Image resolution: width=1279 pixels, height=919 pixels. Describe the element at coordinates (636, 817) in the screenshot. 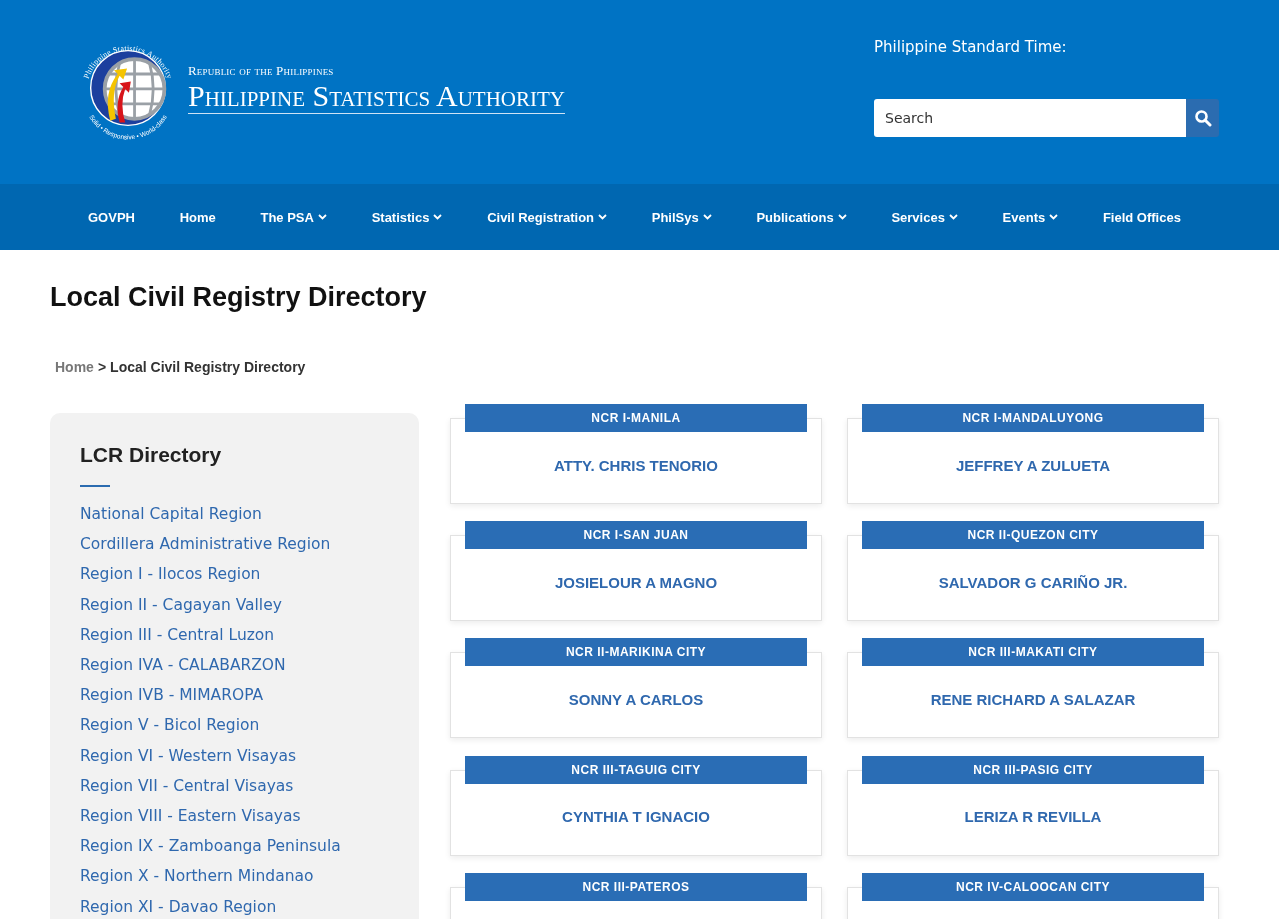

I see `registrar-name-link: CYNTHIA T IGNACIO` at that location.